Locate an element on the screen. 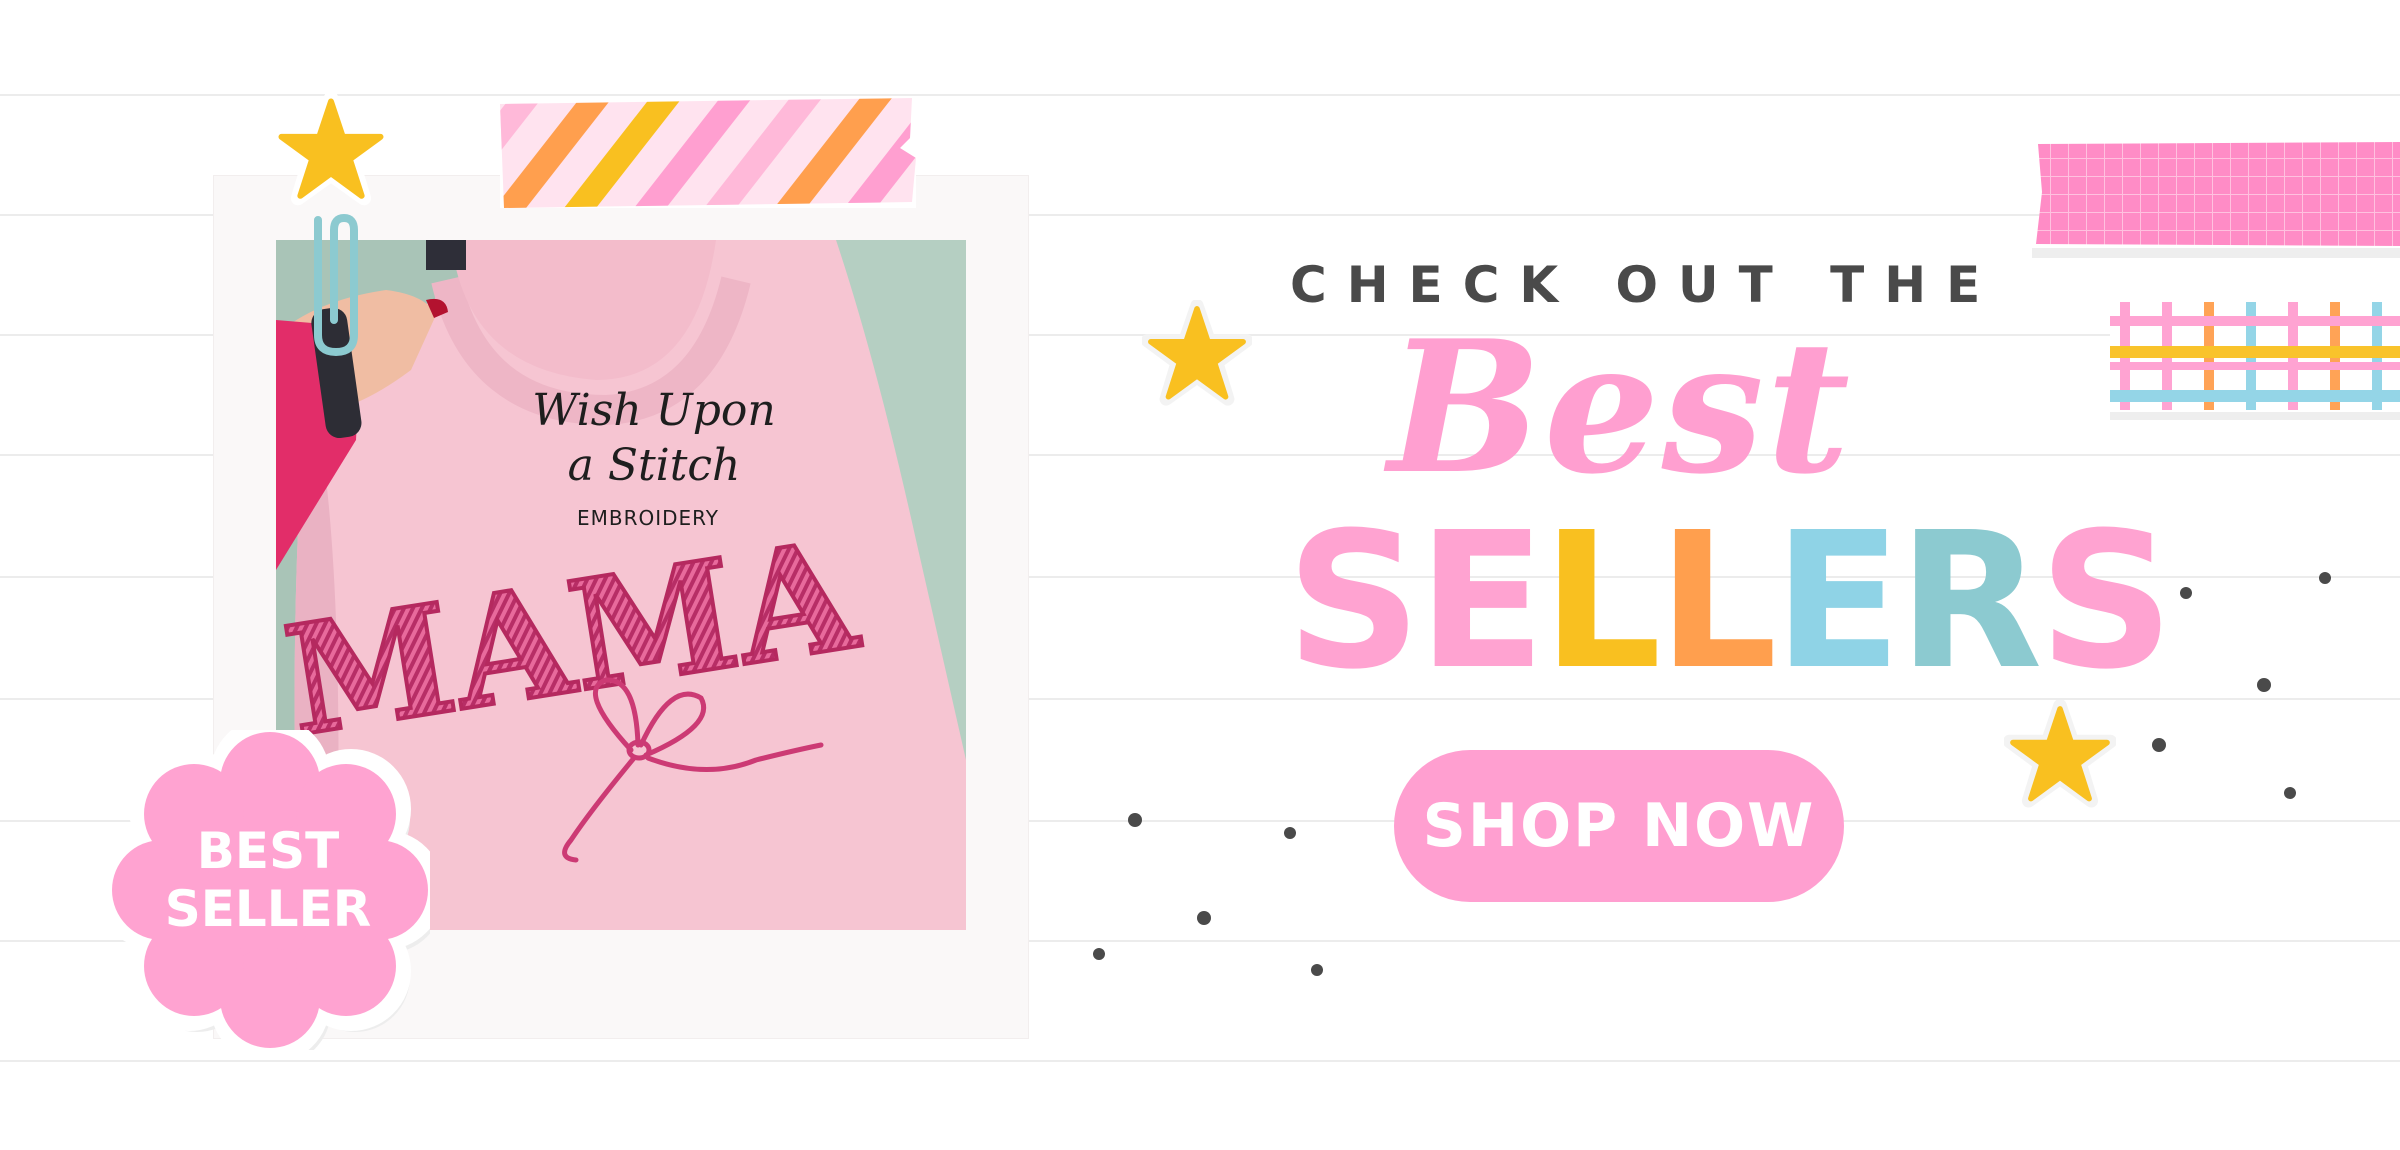  svg-text: Wish Upon is located at coordinates (654, 410).